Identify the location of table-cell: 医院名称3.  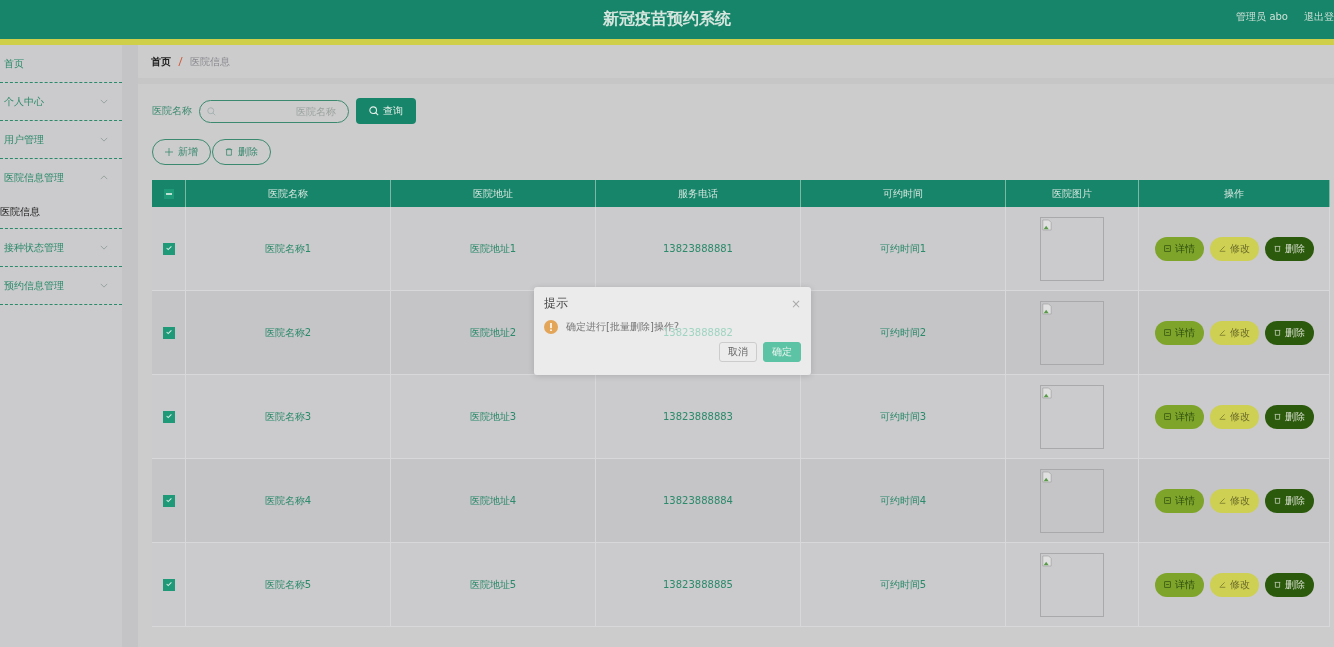
(288, 416).